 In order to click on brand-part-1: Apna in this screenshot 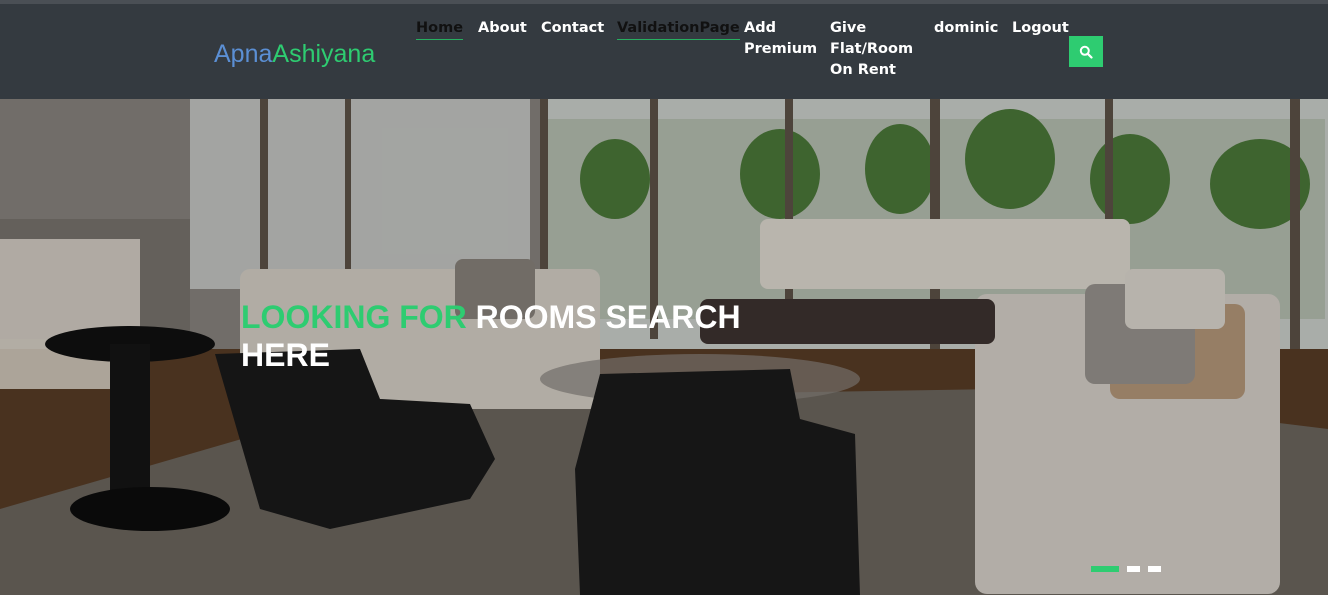, I will do `click(243, 54)`.